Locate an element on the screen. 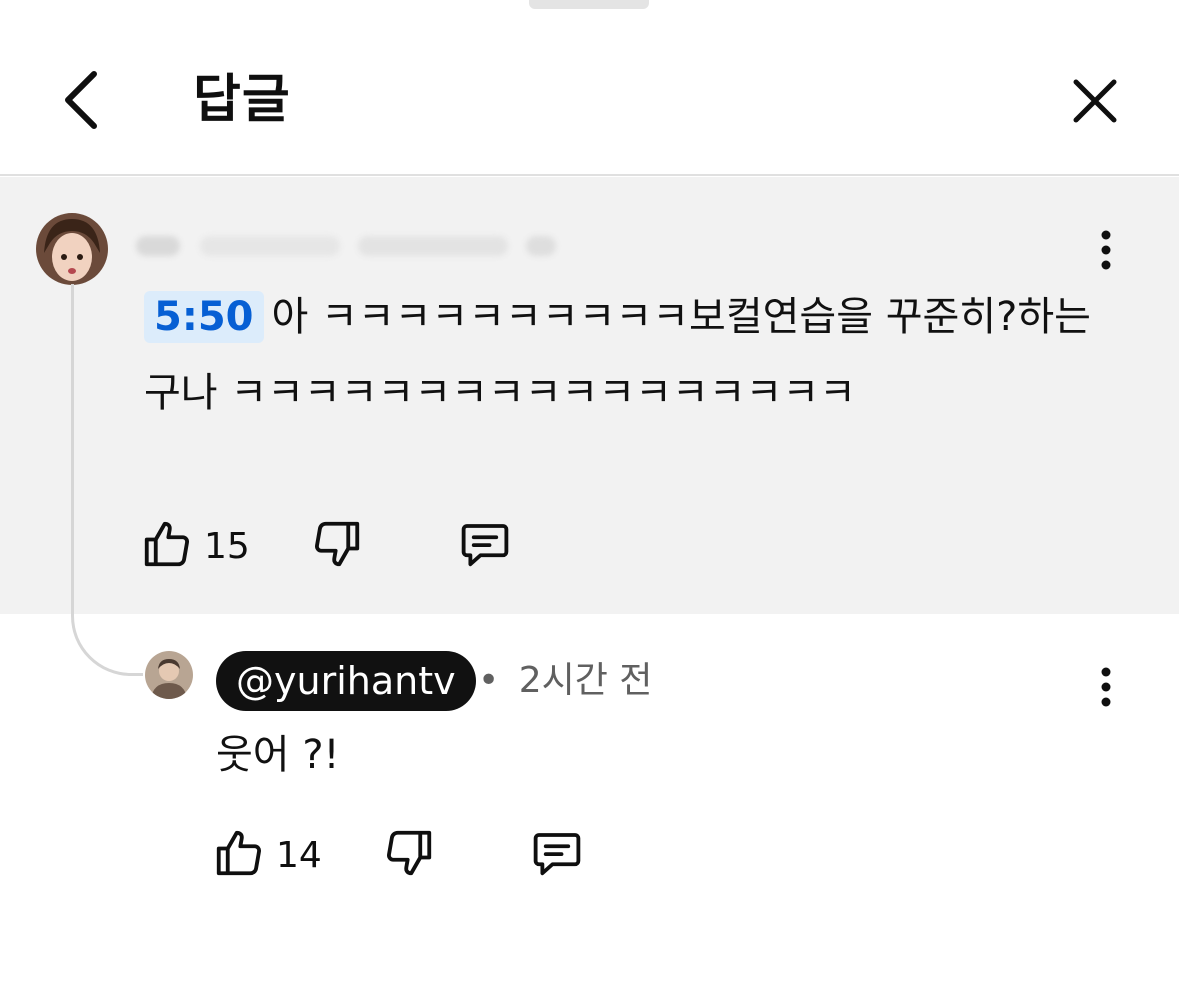  close-icon is located at coordinates (1095, 101).